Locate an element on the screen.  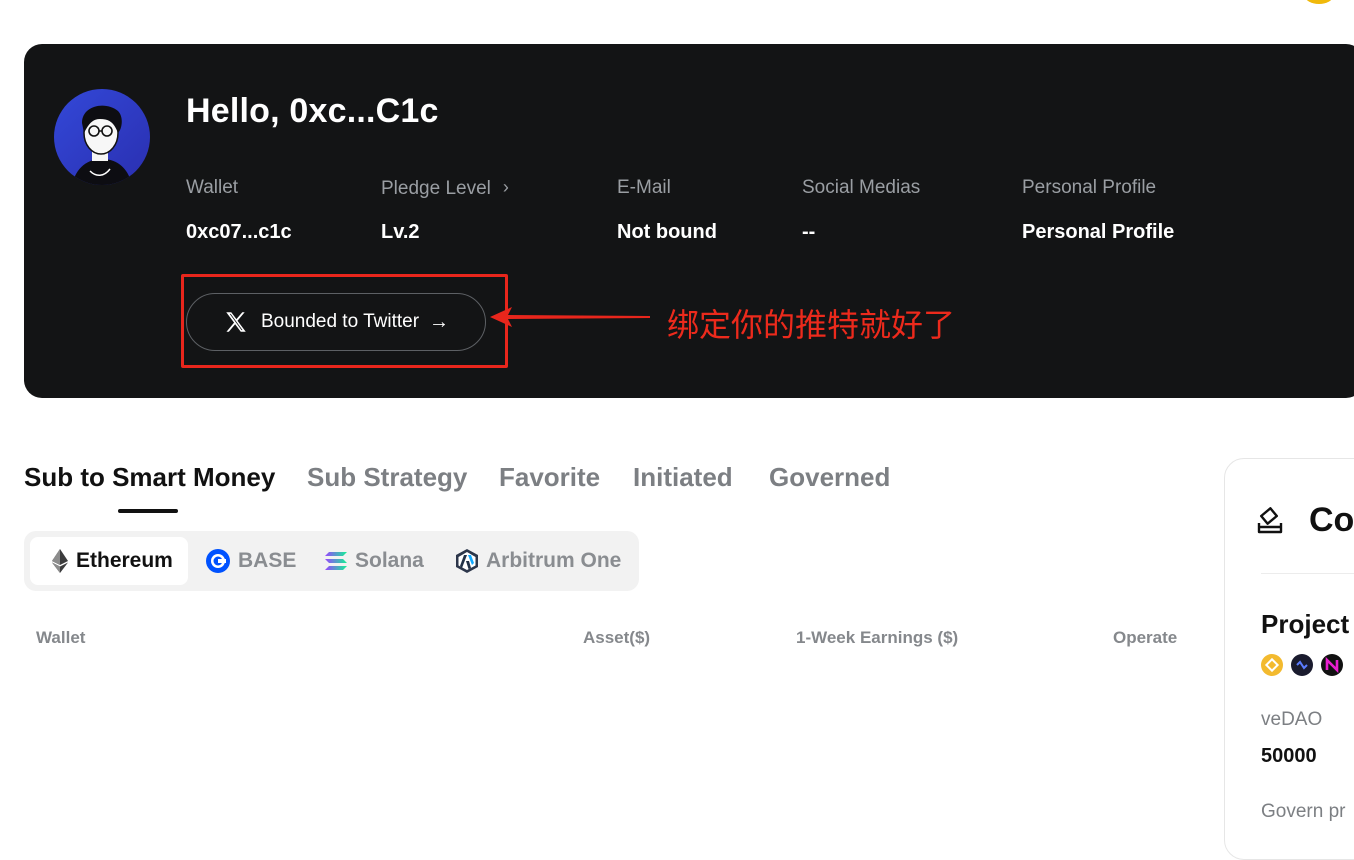
chain-option-base: BASE is located at coordinates (251, 561).